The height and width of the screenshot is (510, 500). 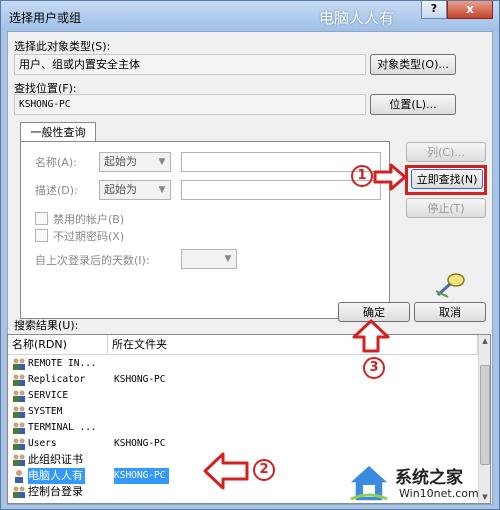 I want to click on user-icon, so click(x=19, y=476).